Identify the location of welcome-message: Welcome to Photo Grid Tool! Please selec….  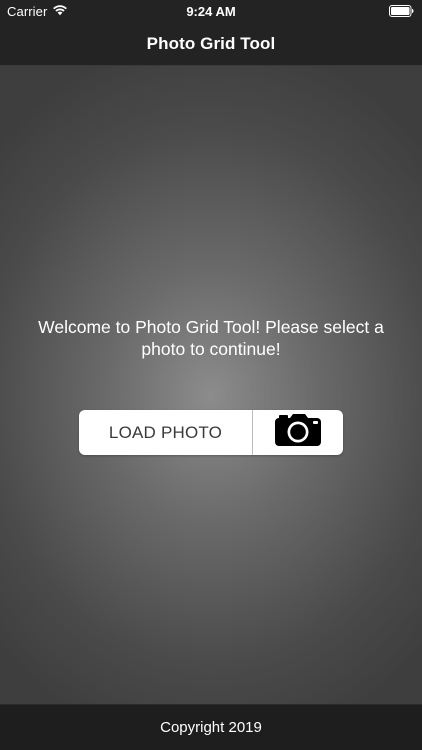
(211, 338).